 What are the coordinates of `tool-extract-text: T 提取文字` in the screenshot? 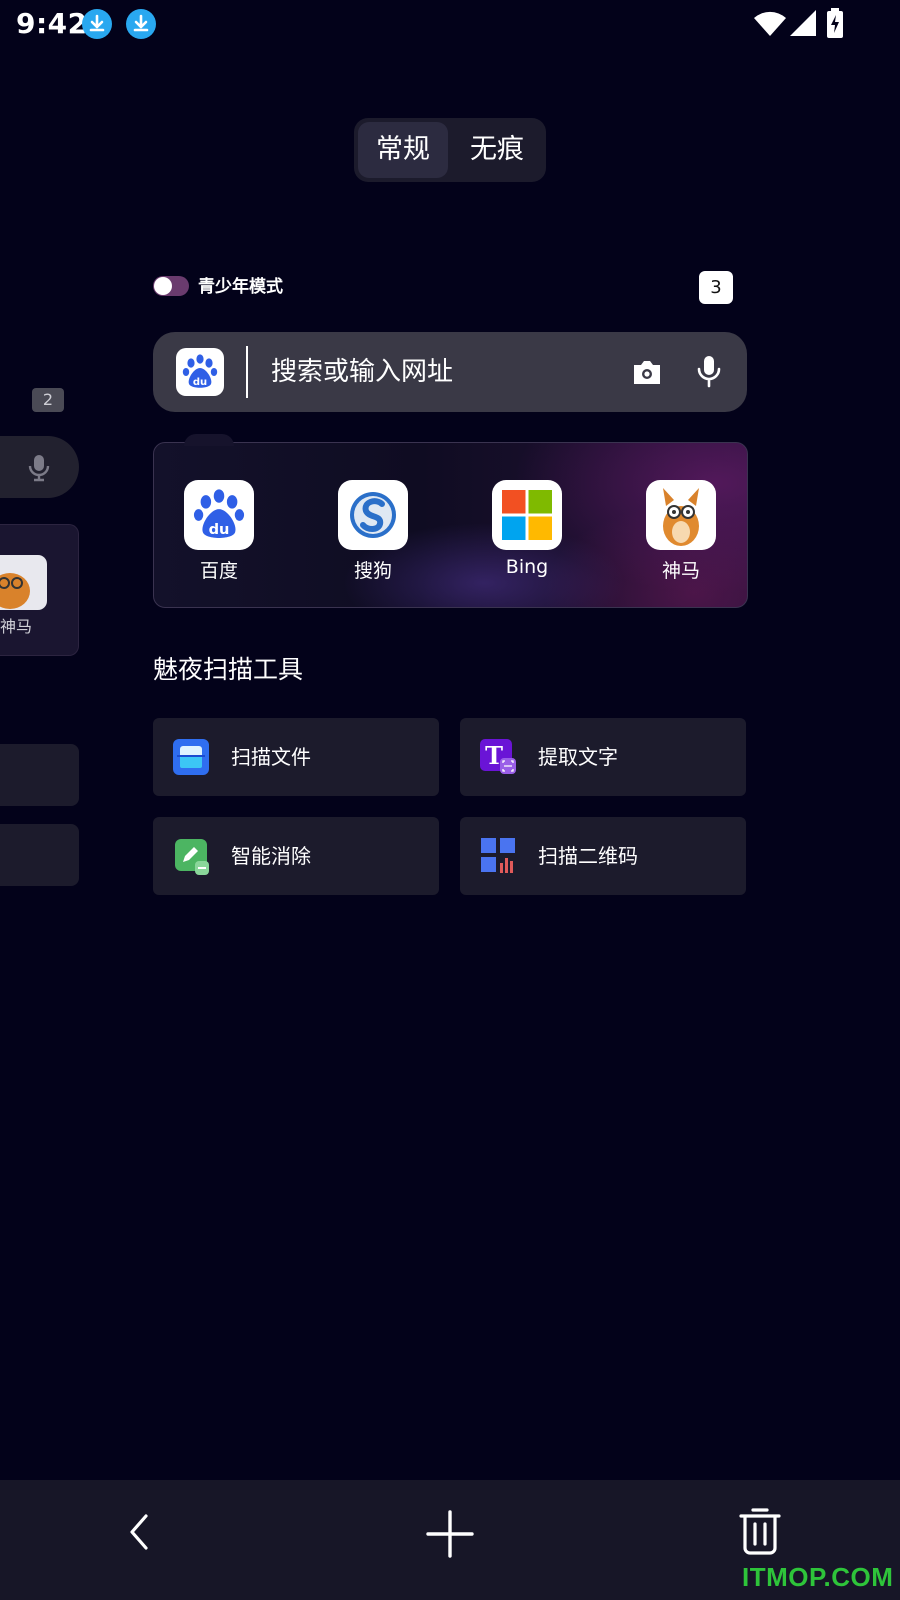 It's located at (603, 757).